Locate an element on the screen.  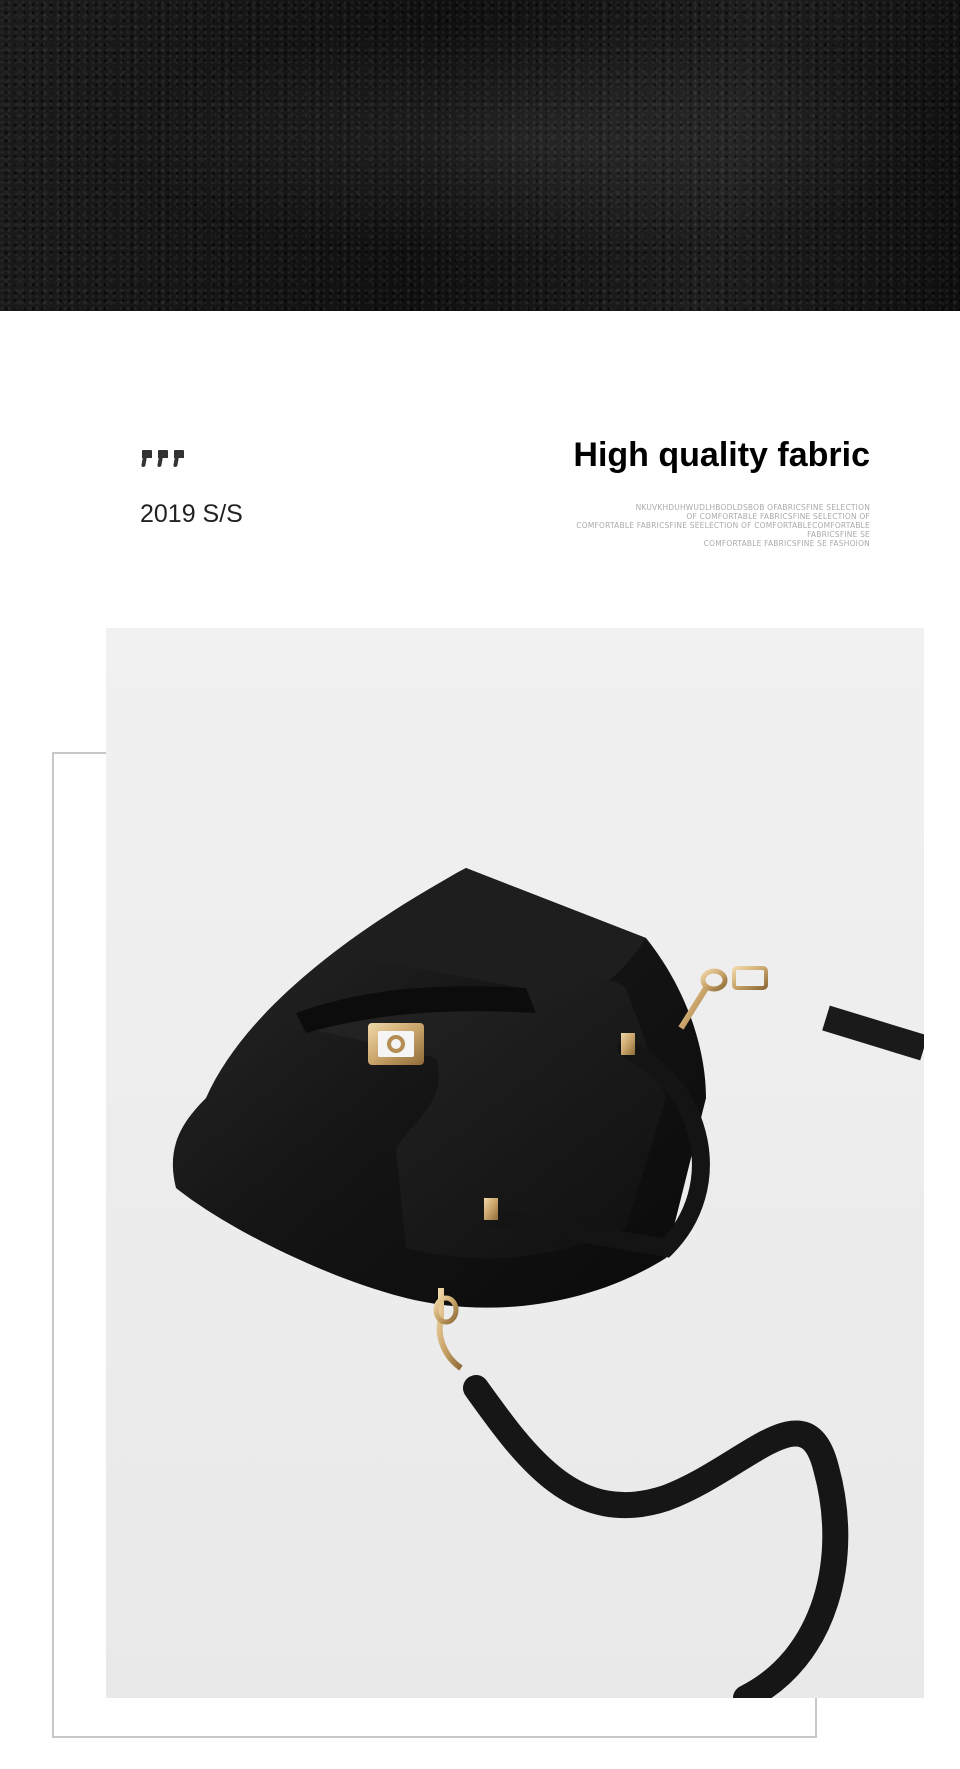
subtitle-line: COMFORTABLE FABRICSFINE SE FASHOION is located at coordinates (786, 543).